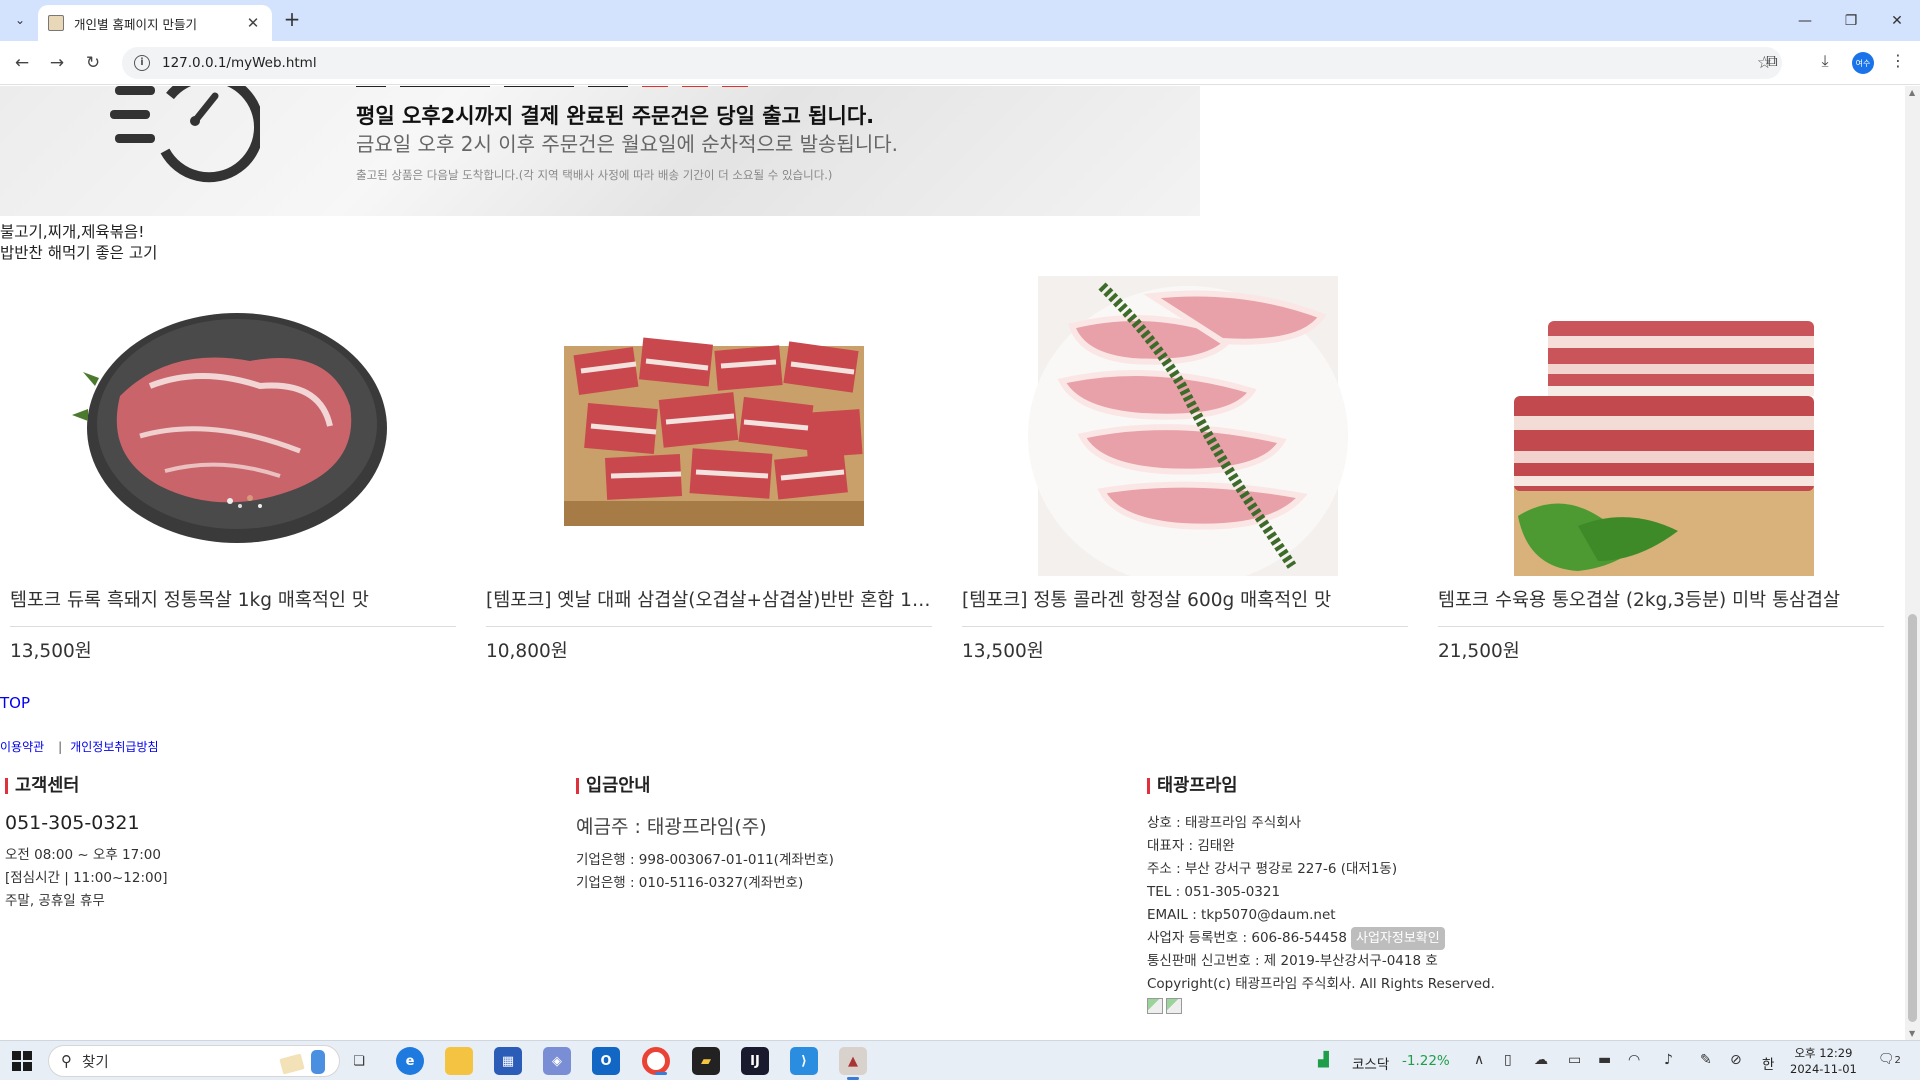 The image size is (1920, 1080). I want to click on product-image-pork-neck, so click(228, 426).